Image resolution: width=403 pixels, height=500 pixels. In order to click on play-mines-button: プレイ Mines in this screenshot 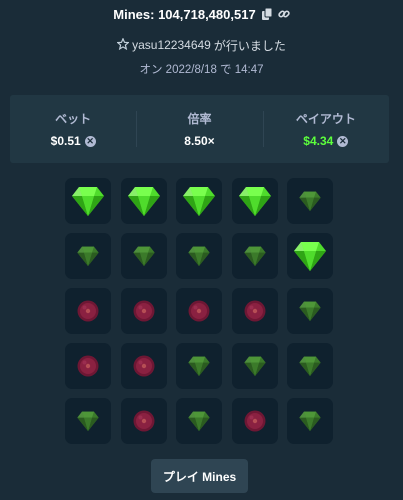, I will do `click(199, 476)`.